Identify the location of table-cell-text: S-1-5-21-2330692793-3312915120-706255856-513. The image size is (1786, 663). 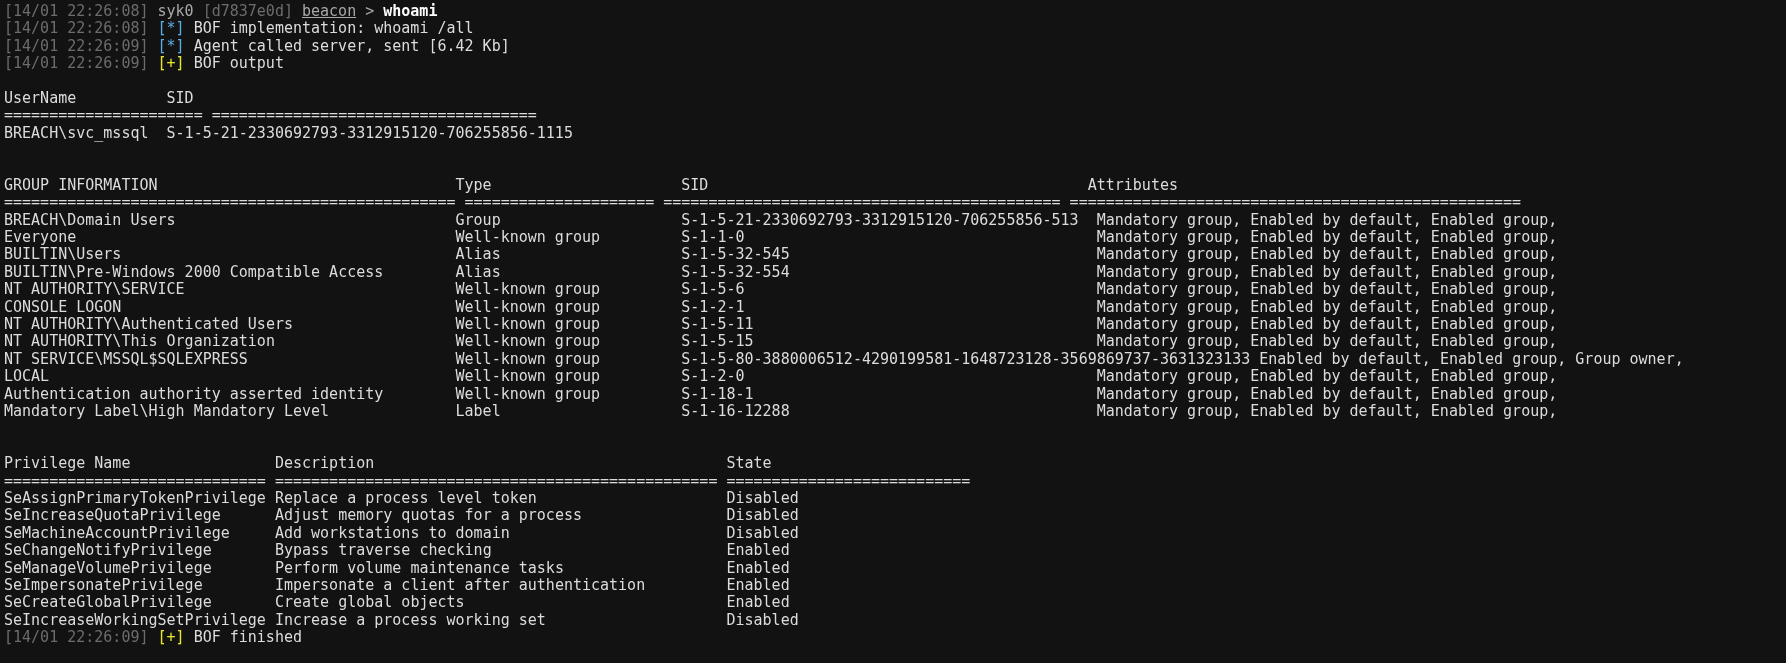
(880, 220).